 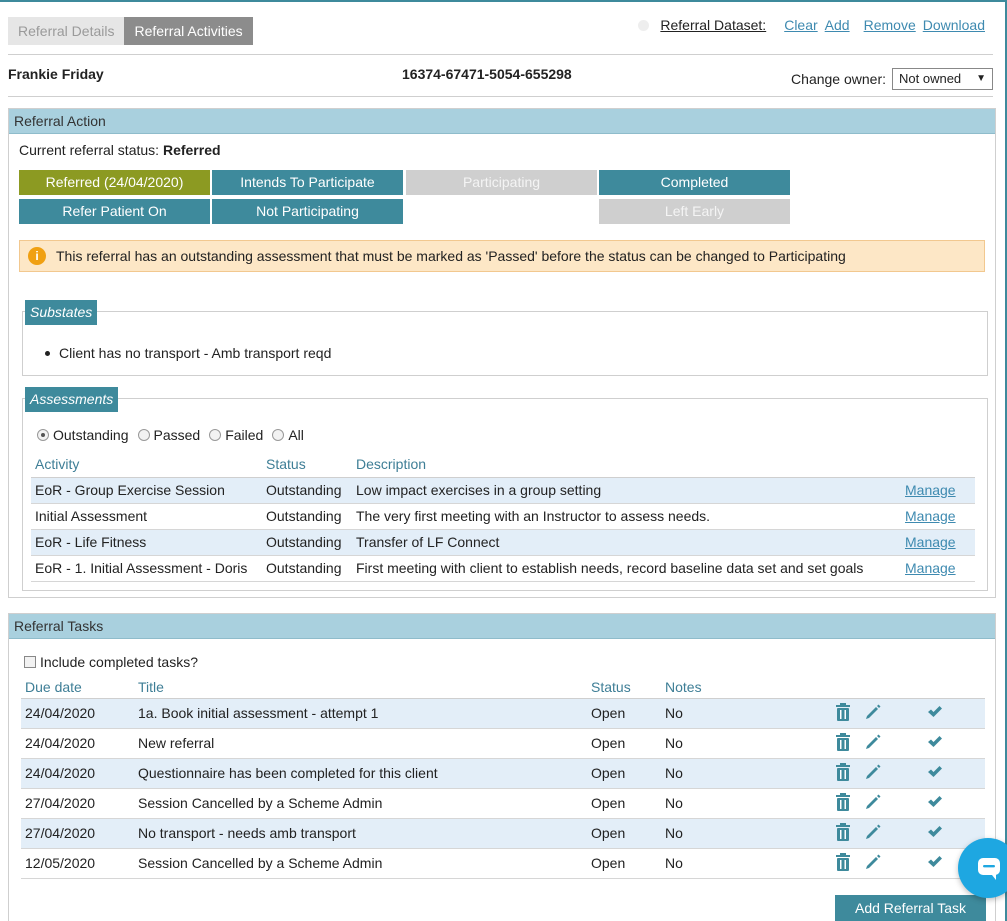 What do you see at coordinates (981, 78) in the screenshot?
I see `chevron-down-icon: ▼` at bounding box center [981, 78].